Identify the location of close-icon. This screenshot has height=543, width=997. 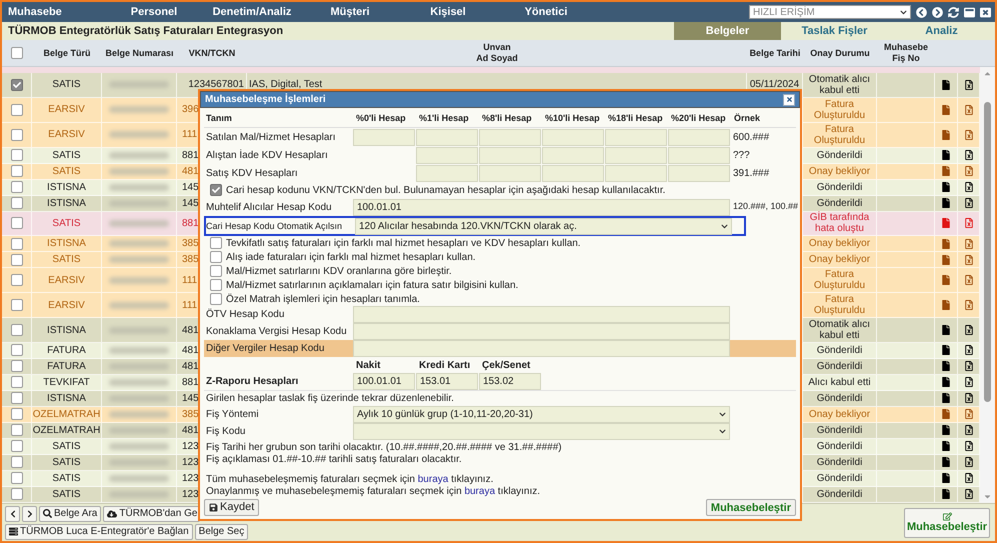
(985, 12).